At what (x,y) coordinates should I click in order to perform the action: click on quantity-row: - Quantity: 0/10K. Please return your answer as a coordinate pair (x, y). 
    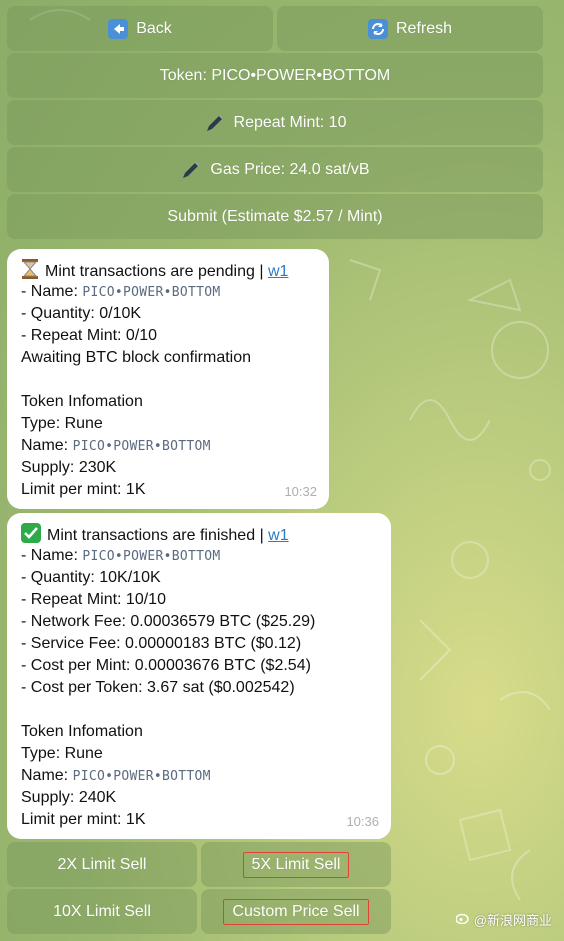
    Looking at the image, I should click on (81, 313).